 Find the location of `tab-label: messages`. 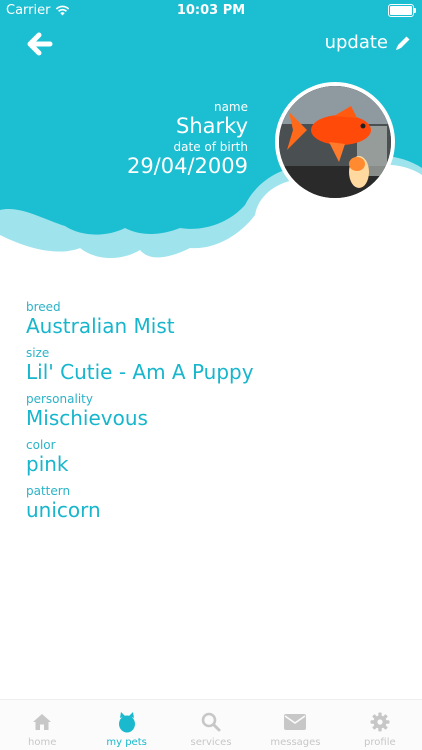

tab-label: messages is located at coordinates (295, 742).